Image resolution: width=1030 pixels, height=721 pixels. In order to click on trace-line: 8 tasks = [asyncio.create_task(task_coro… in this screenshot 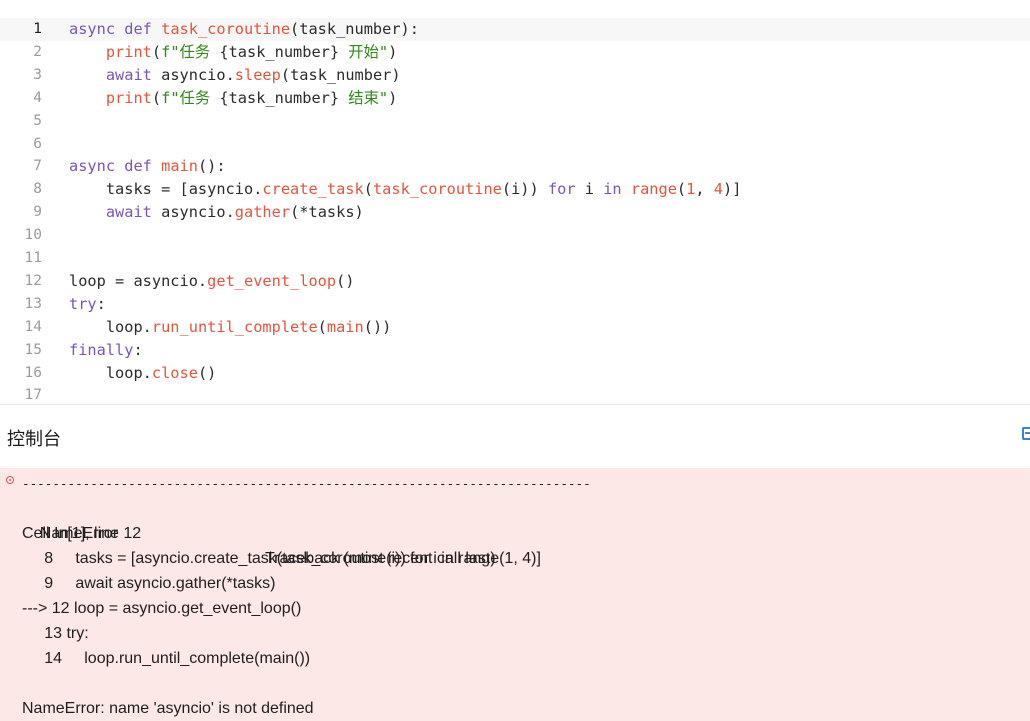, I will do `click(281, 558)`.